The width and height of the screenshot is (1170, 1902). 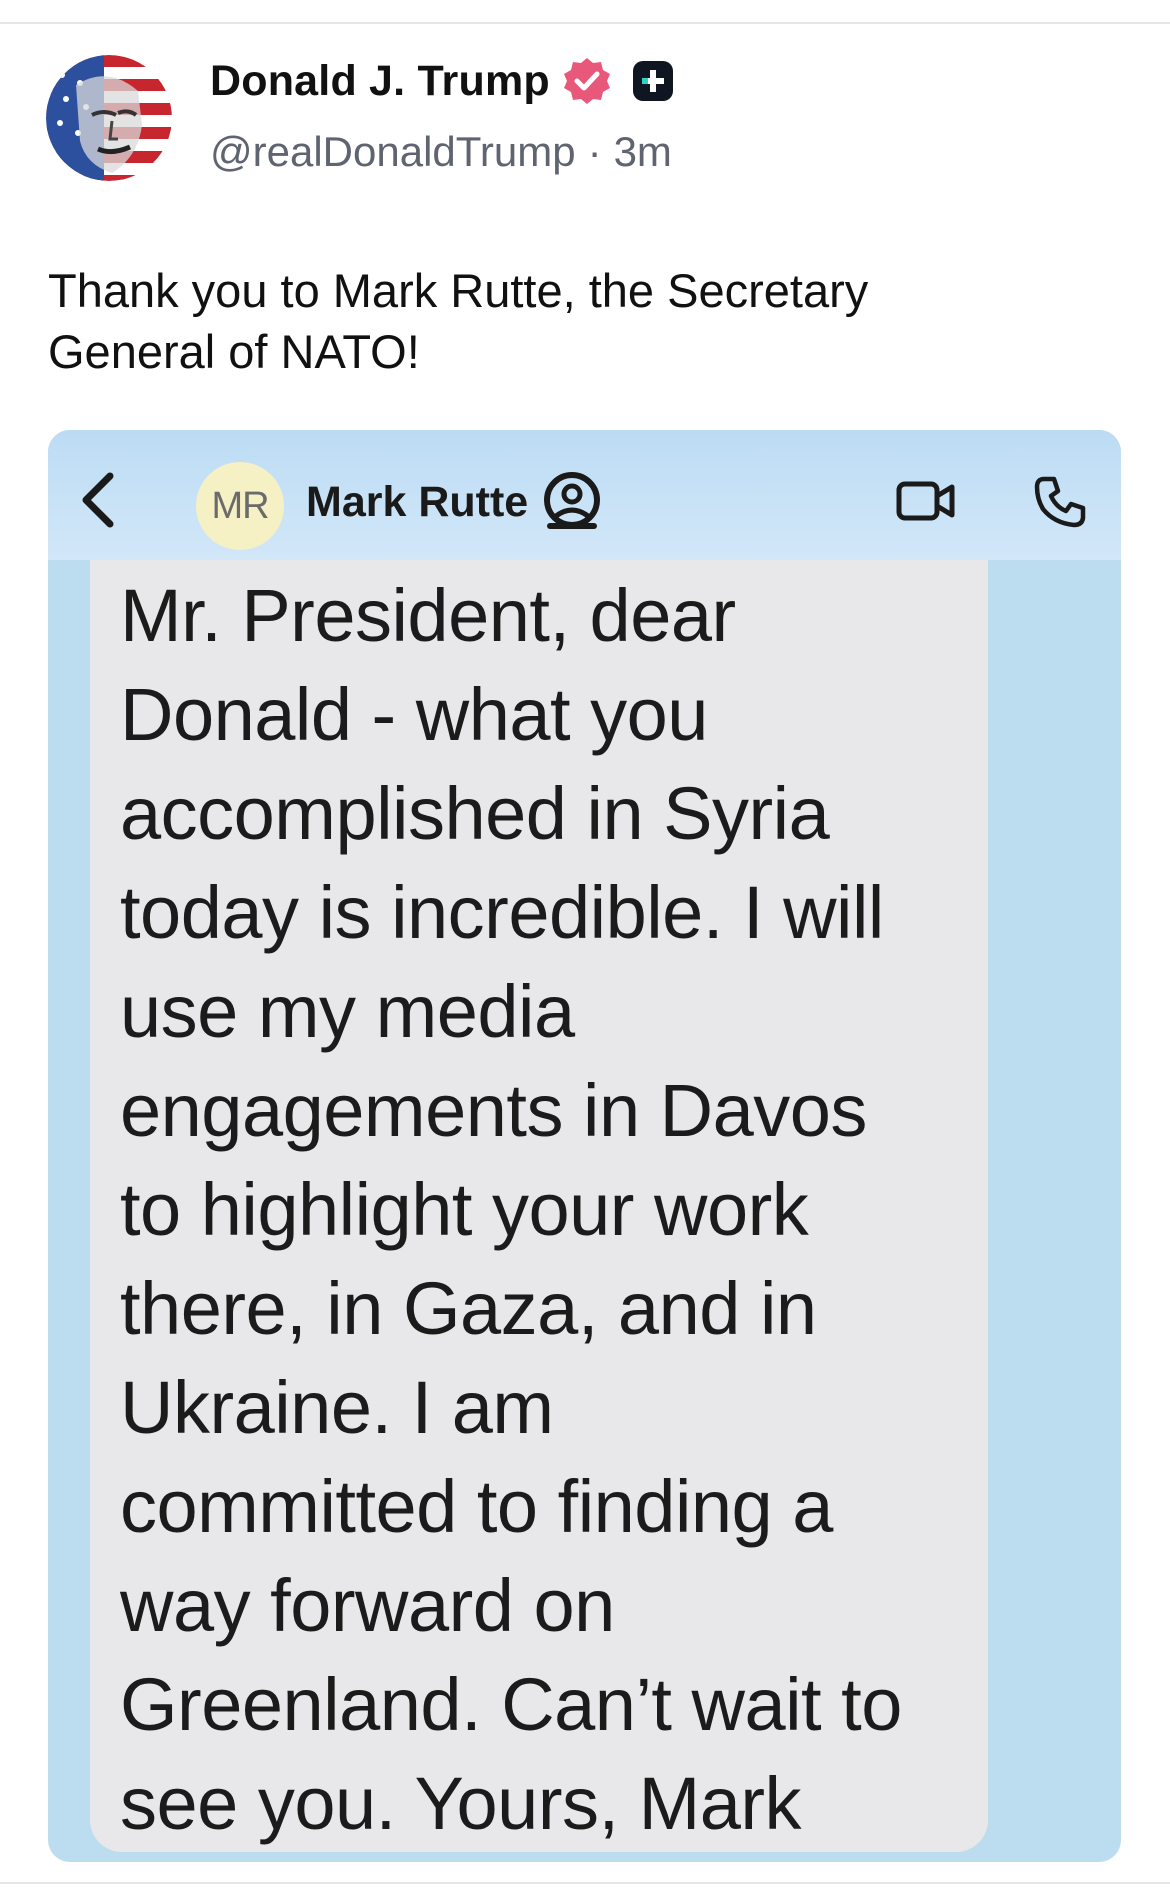 What do you see at coordinates (417, 502) in the screenshot?
I see `contact-name: Mark Rutte` at bounding box center [417, 502].